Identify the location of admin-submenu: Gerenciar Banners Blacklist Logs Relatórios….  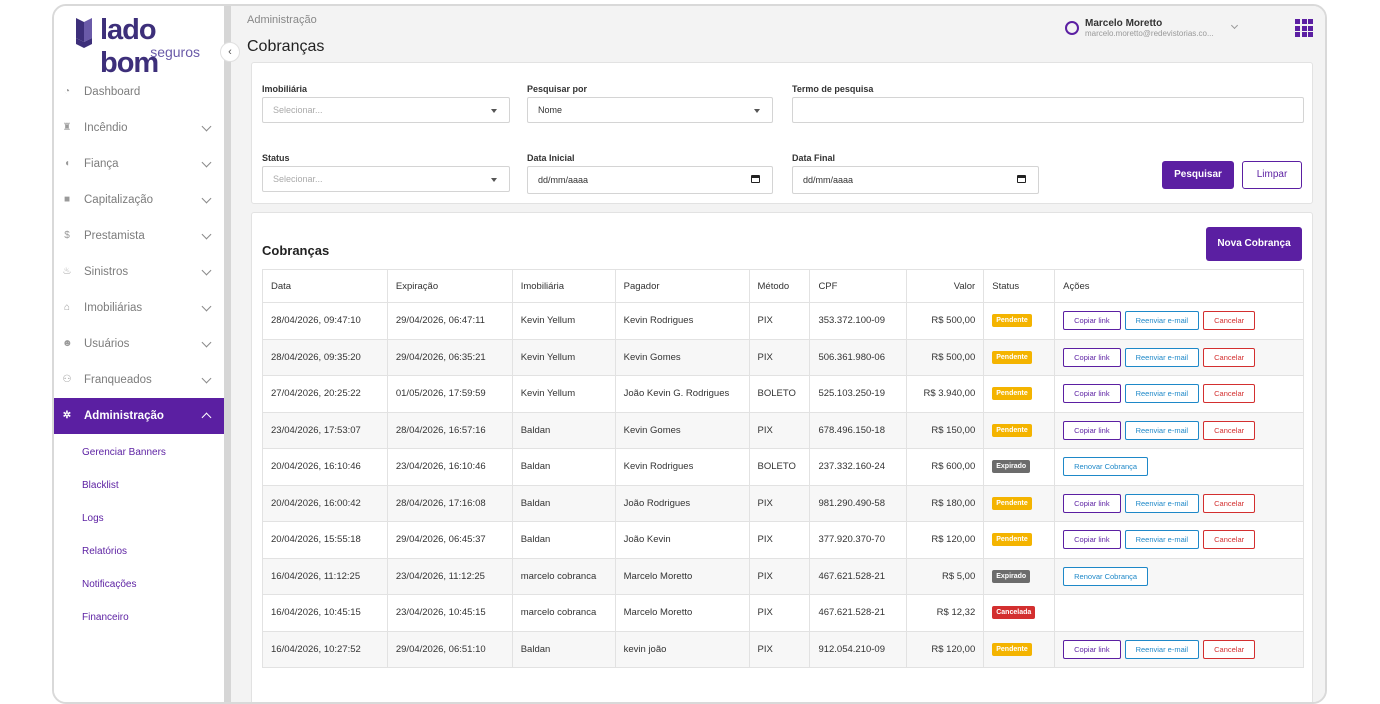
(139, 534).